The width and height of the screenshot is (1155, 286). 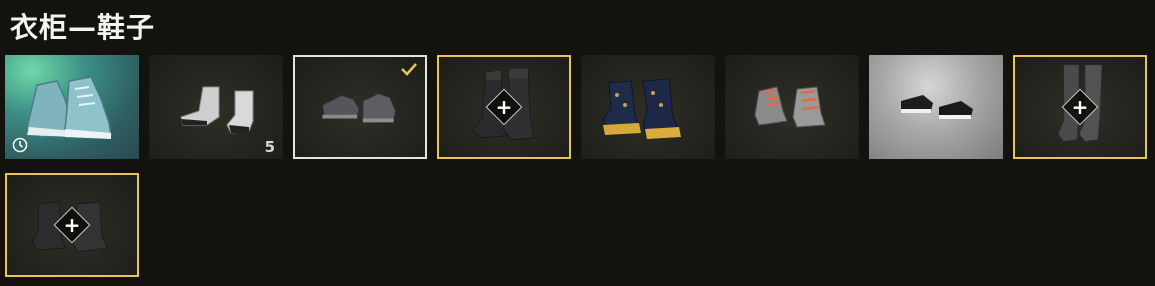 I want to click on orange-laced-high-tops-image, so click(x=790, y=107).